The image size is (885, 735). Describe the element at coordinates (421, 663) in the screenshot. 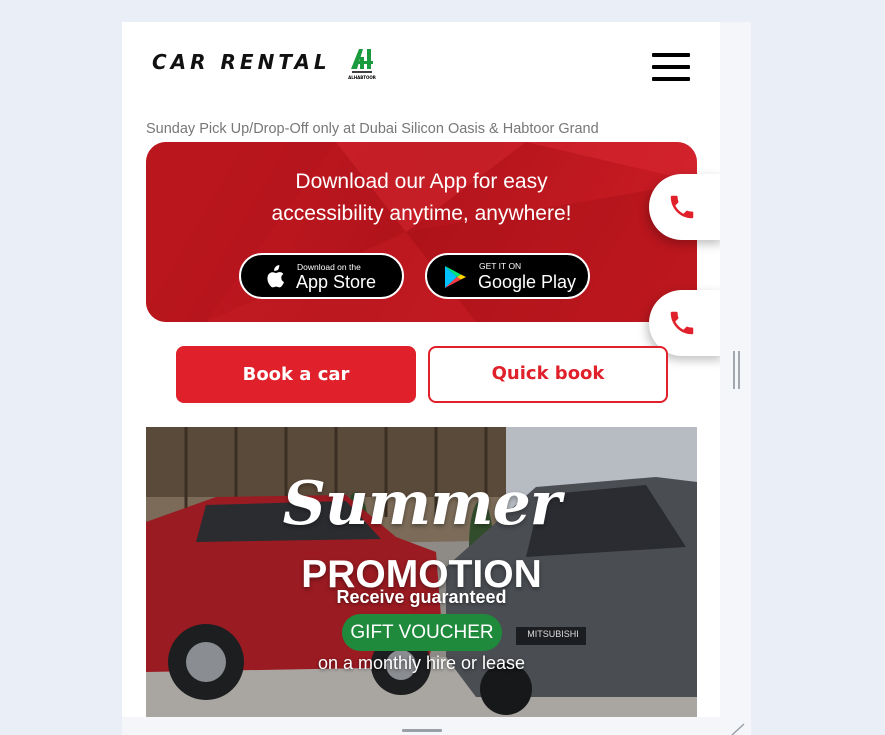

I see `monthly-hire-text: on a monthly hire or lease` at that location.